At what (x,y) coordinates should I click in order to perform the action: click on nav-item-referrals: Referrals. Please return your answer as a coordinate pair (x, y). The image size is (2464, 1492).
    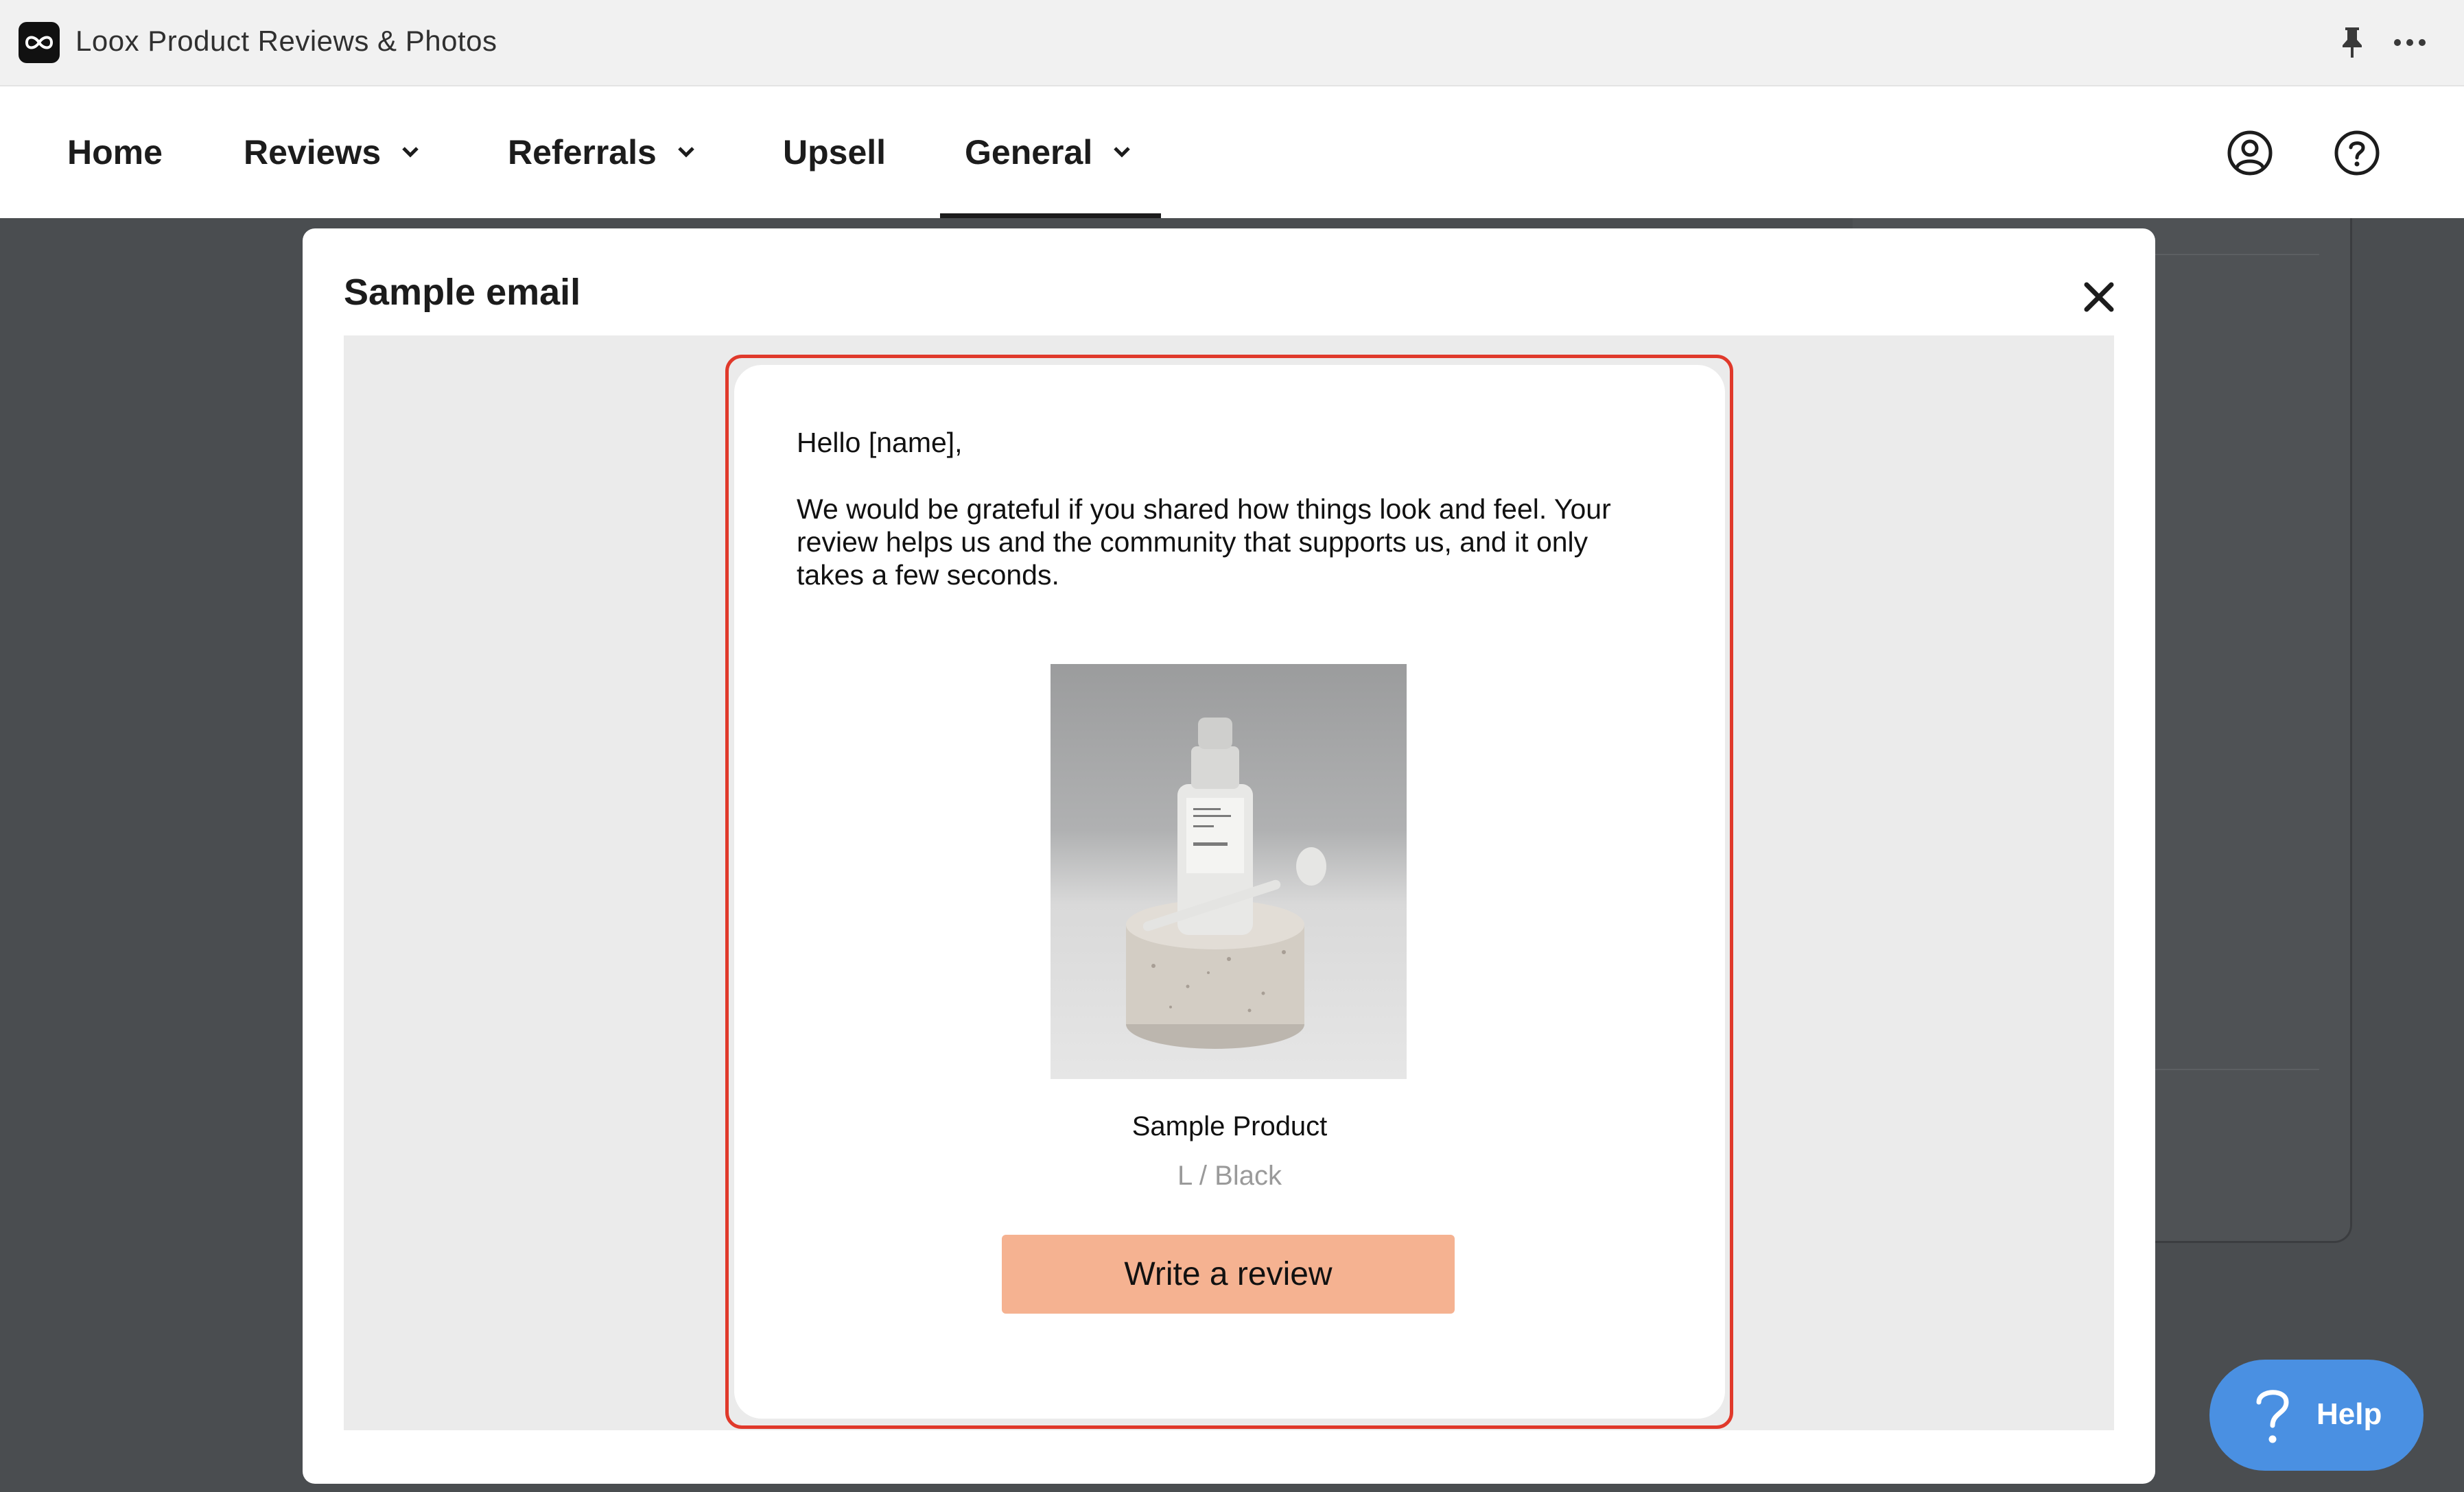
    Looking at the image, I should click on (601, 152).